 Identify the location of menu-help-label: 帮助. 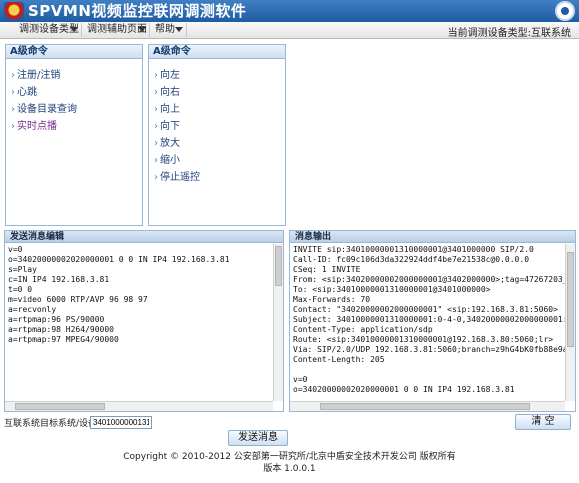
(165, 29).